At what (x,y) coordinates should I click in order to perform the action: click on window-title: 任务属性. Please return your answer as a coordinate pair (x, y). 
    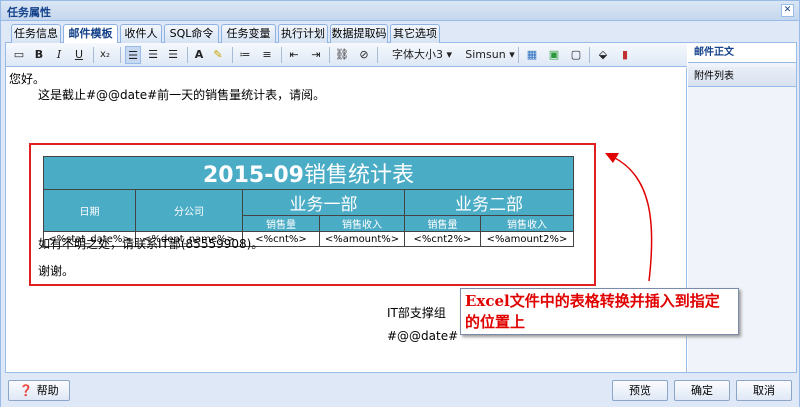
    Looking at the image, I should click on (29, 12).